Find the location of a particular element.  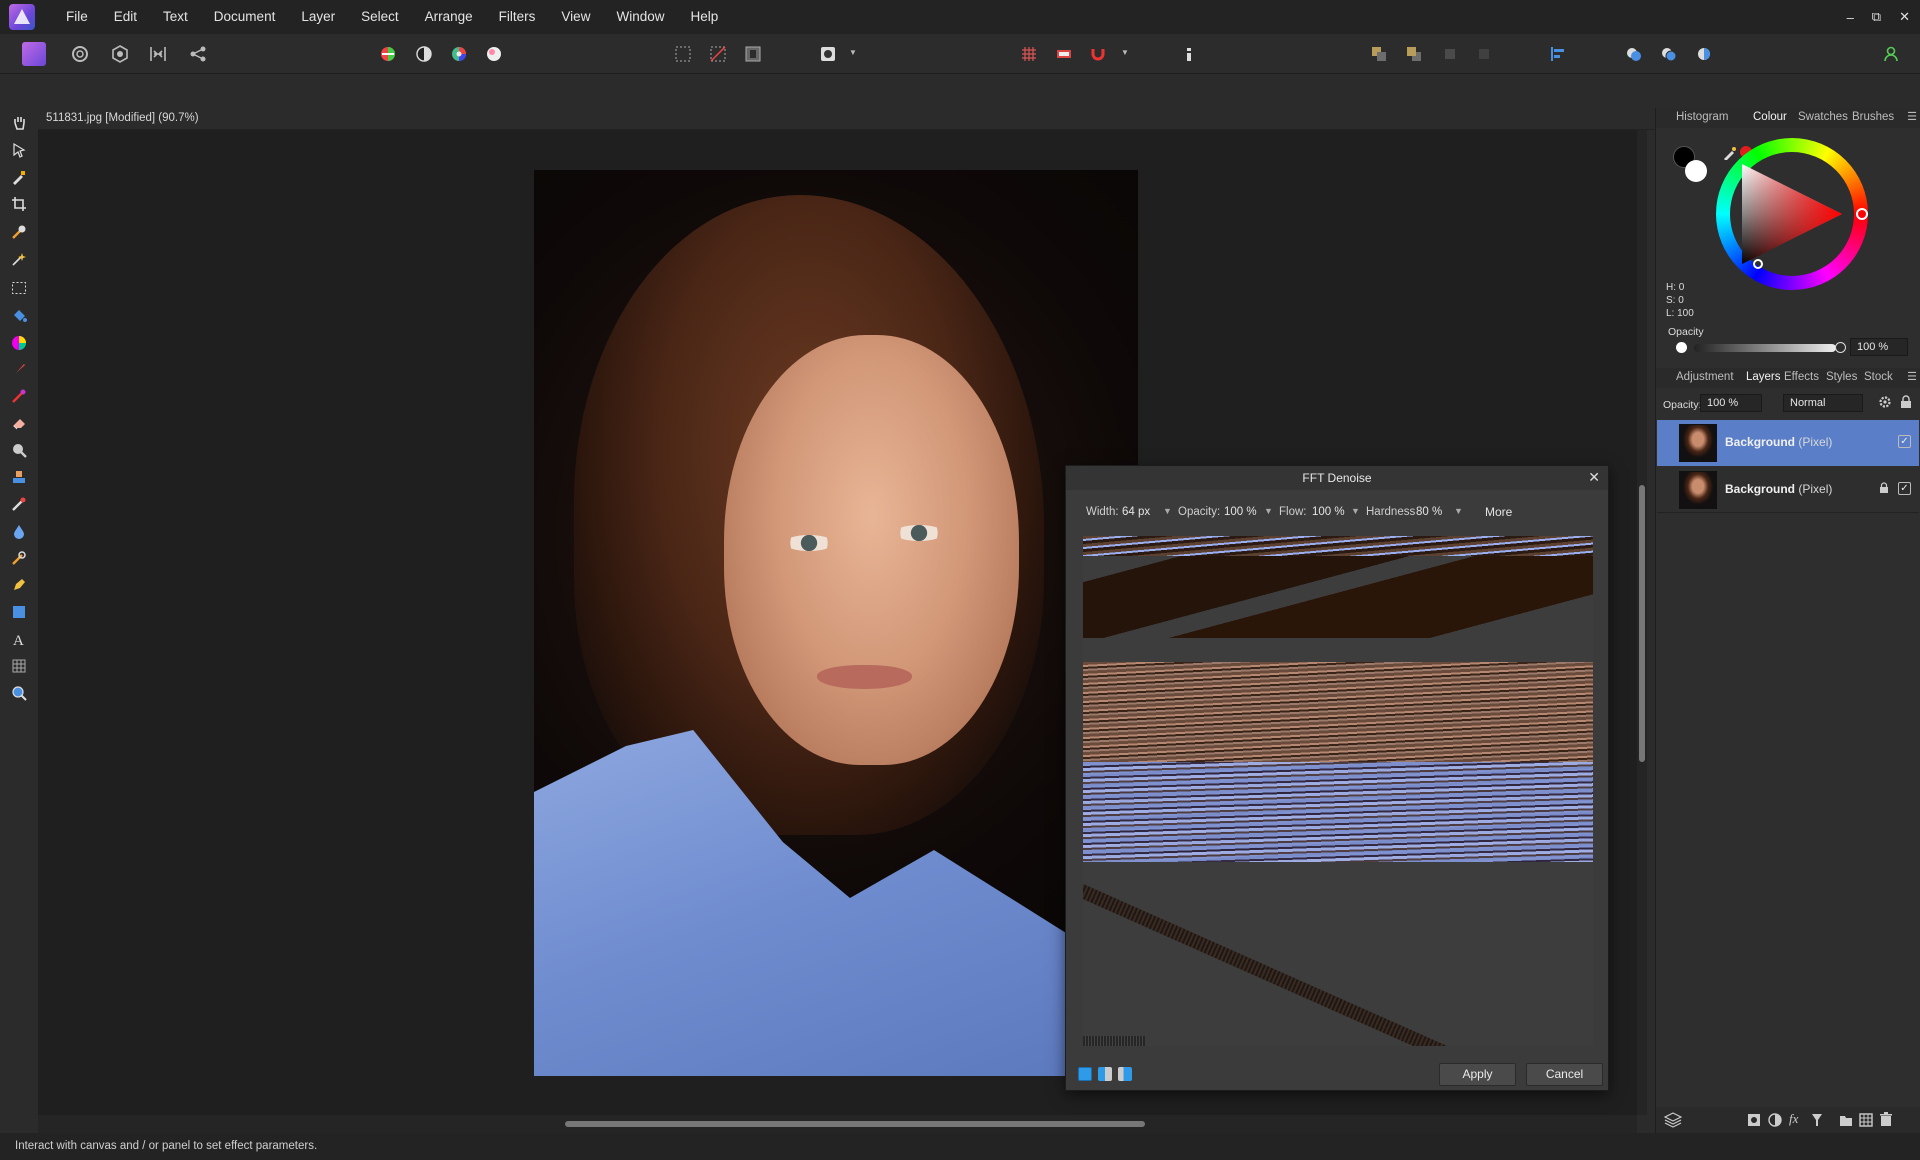

selection-brush-tool-icon is located at coordinates (19, 232).